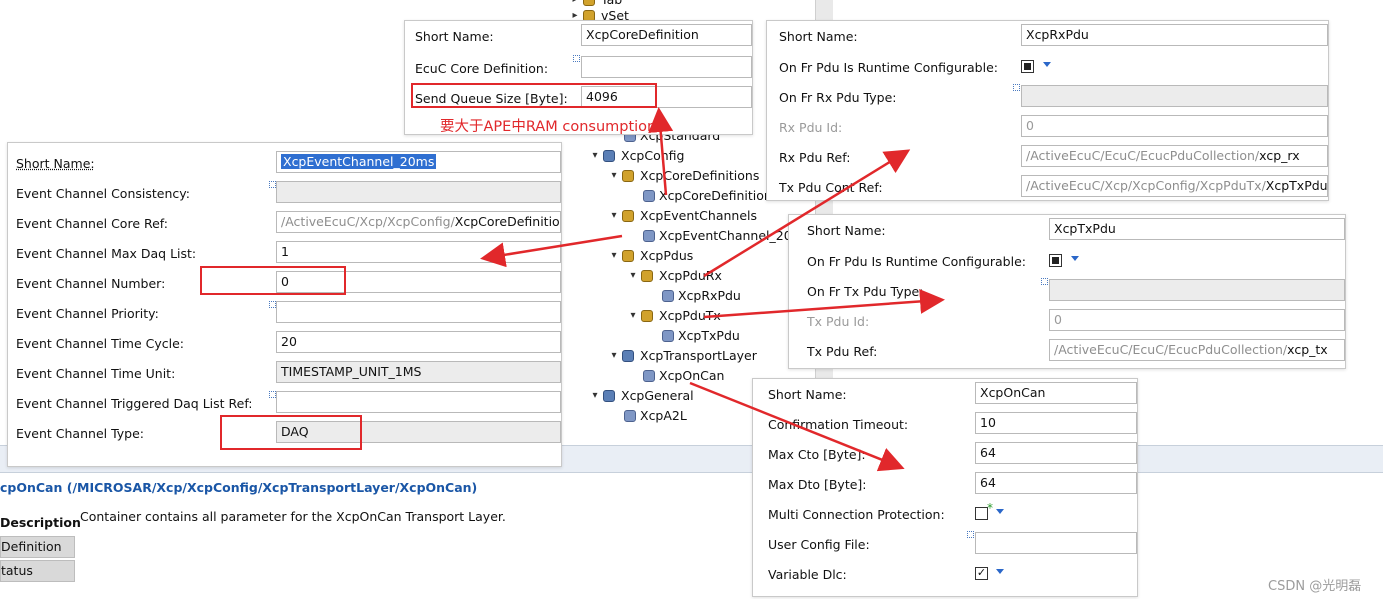  I want to click on arrow-rx-pdu, so click(807, 213).